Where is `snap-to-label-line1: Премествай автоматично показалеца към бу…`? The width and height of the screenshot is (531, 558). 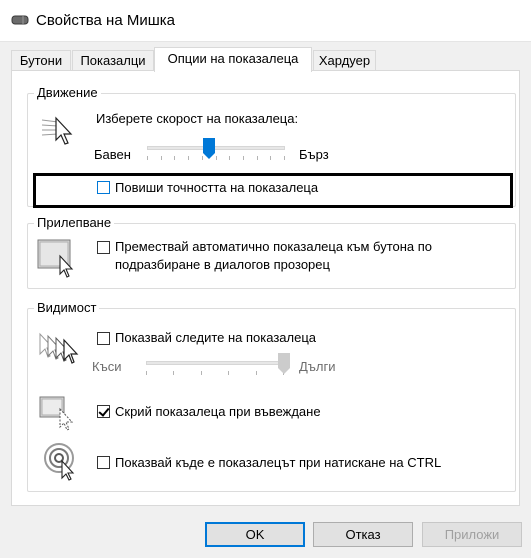 snap-to-label-line1: Премествай автоматично показалеца към бу… is located at coordinates (273, 246).